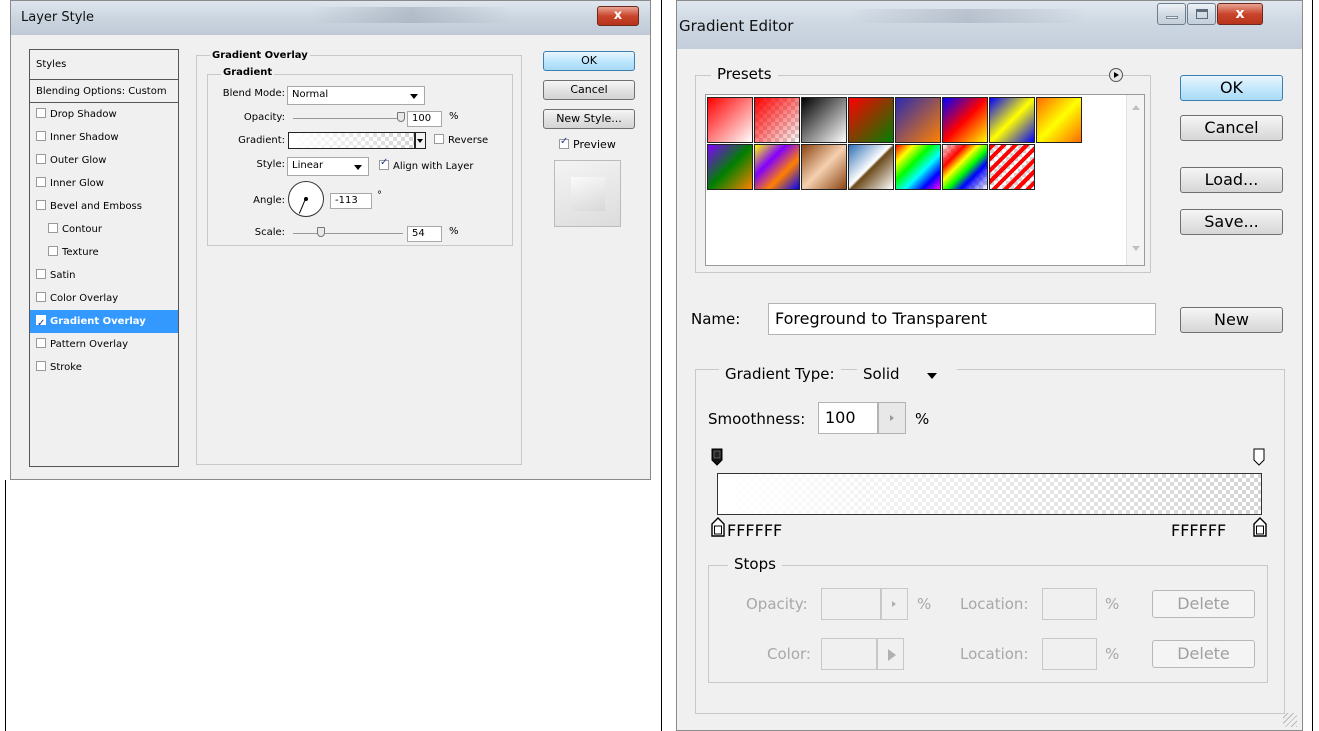 This screenshot has width=1319, height=731. Describe the element at coordinates (104, 114) in the screenshot. I see `effect-item-drop-shadow: Drop Shadow` at that location.